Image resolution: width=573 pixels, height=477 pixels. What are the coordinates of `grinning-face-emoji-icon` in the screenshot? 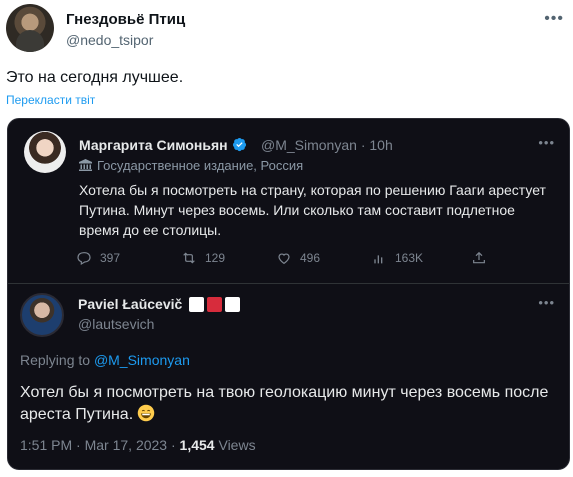 It's located at (146, 413).